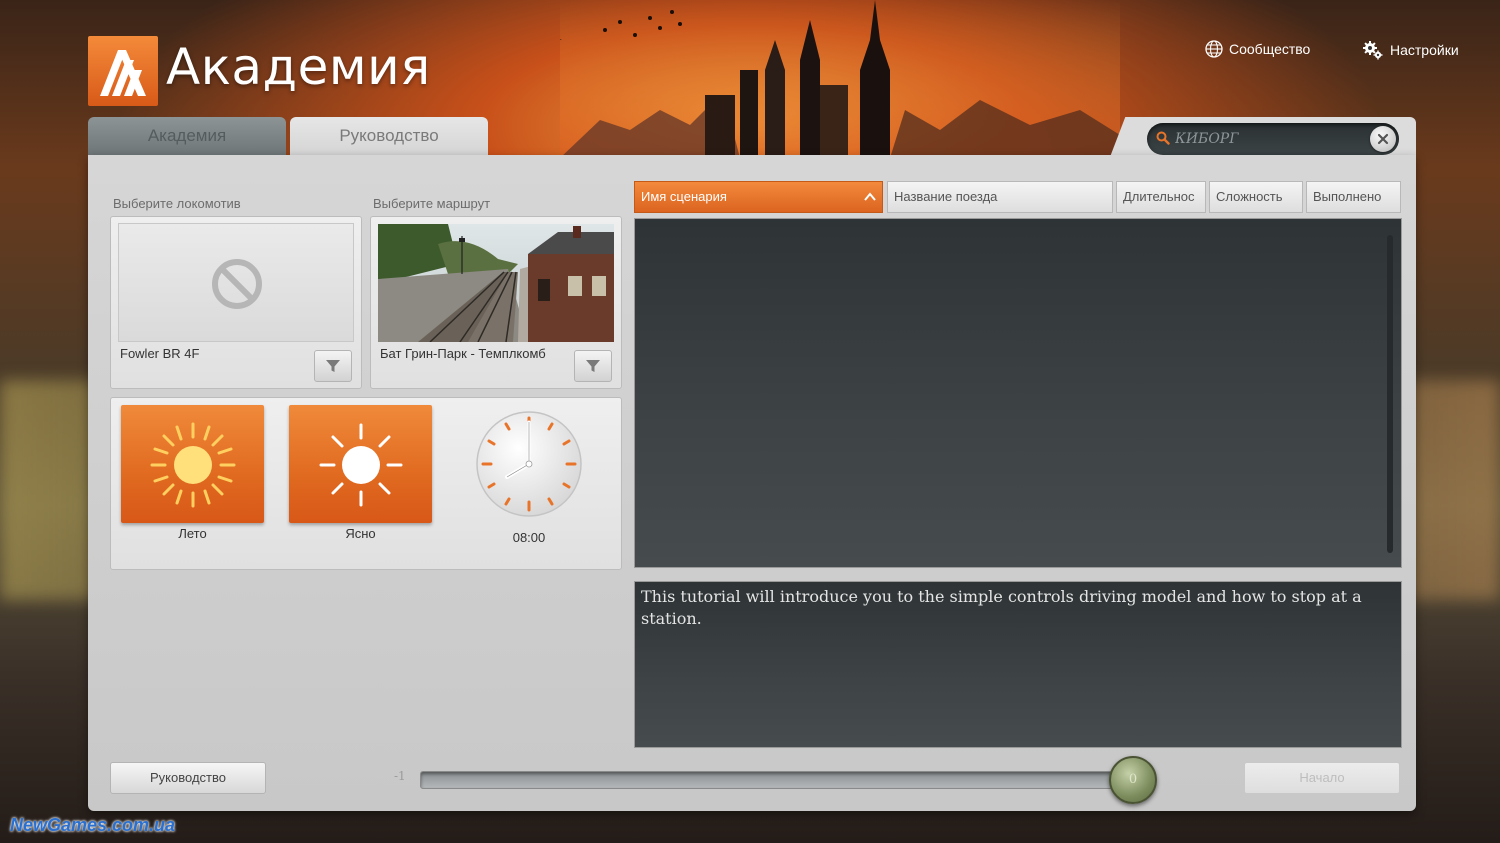 The image size is (1500, 843). What do you see at coordinates (360, 533) in the screenshot?
I see `weather-label: Ясно` at bounding box center [360, 533].